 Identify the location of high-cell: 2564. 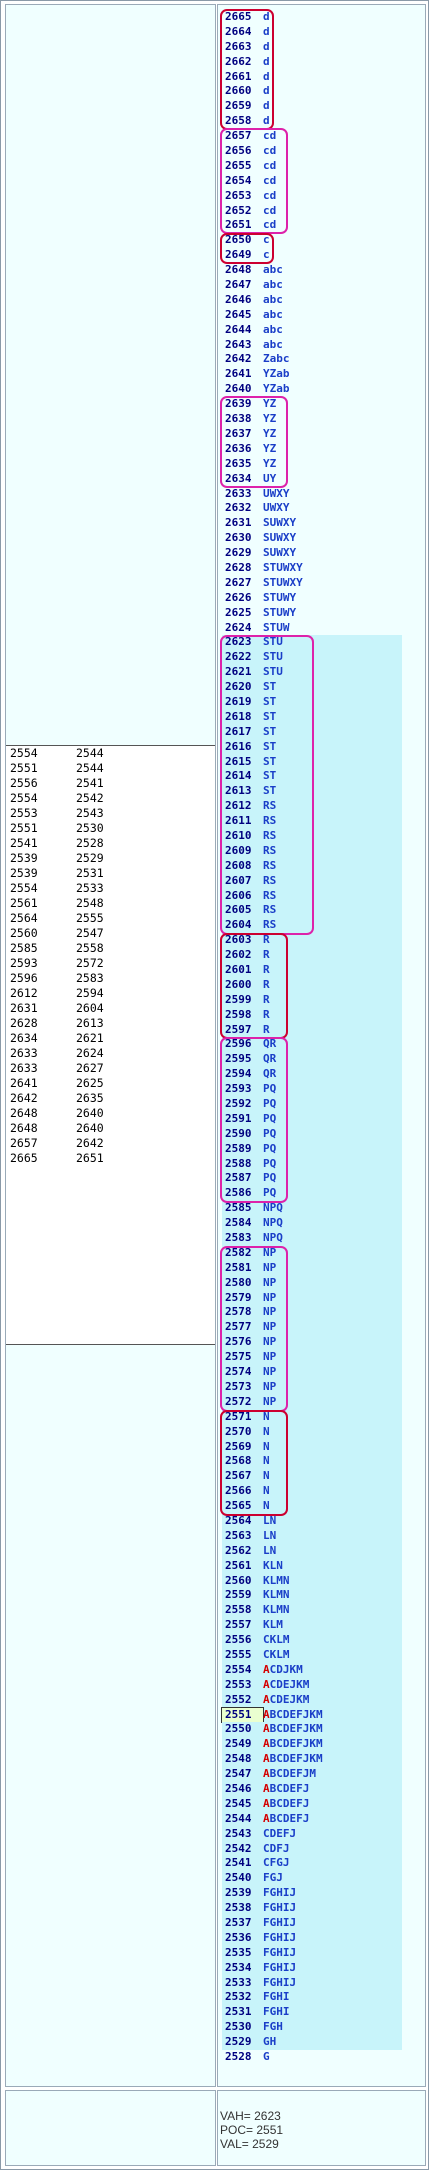
(24, 918).